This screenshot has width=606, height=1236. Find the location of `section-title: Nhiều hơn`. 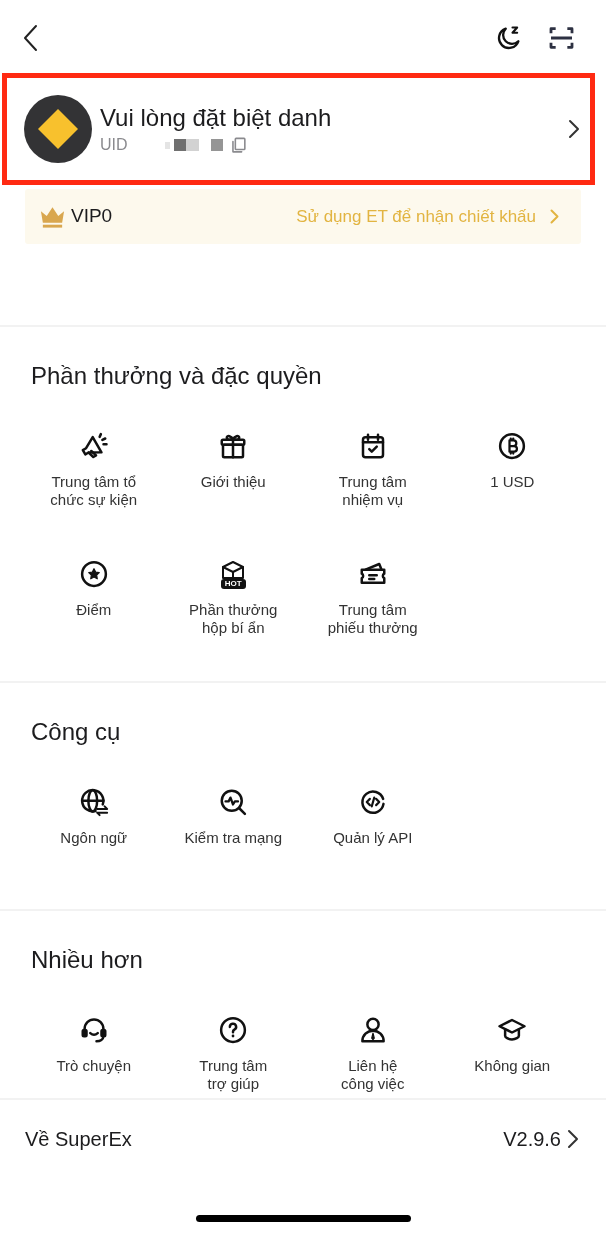

section-title: Nhiều hơn is located at coordinates (87, 960).